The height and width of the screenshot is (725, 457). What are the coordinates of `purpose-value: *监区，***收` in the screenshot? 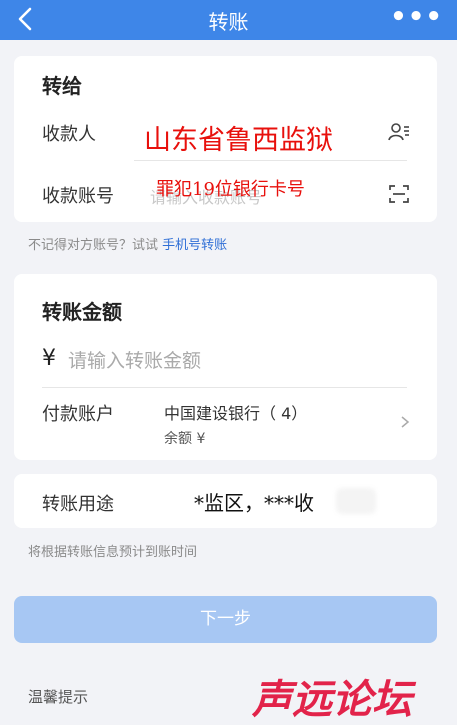 It's located at (254, 501).